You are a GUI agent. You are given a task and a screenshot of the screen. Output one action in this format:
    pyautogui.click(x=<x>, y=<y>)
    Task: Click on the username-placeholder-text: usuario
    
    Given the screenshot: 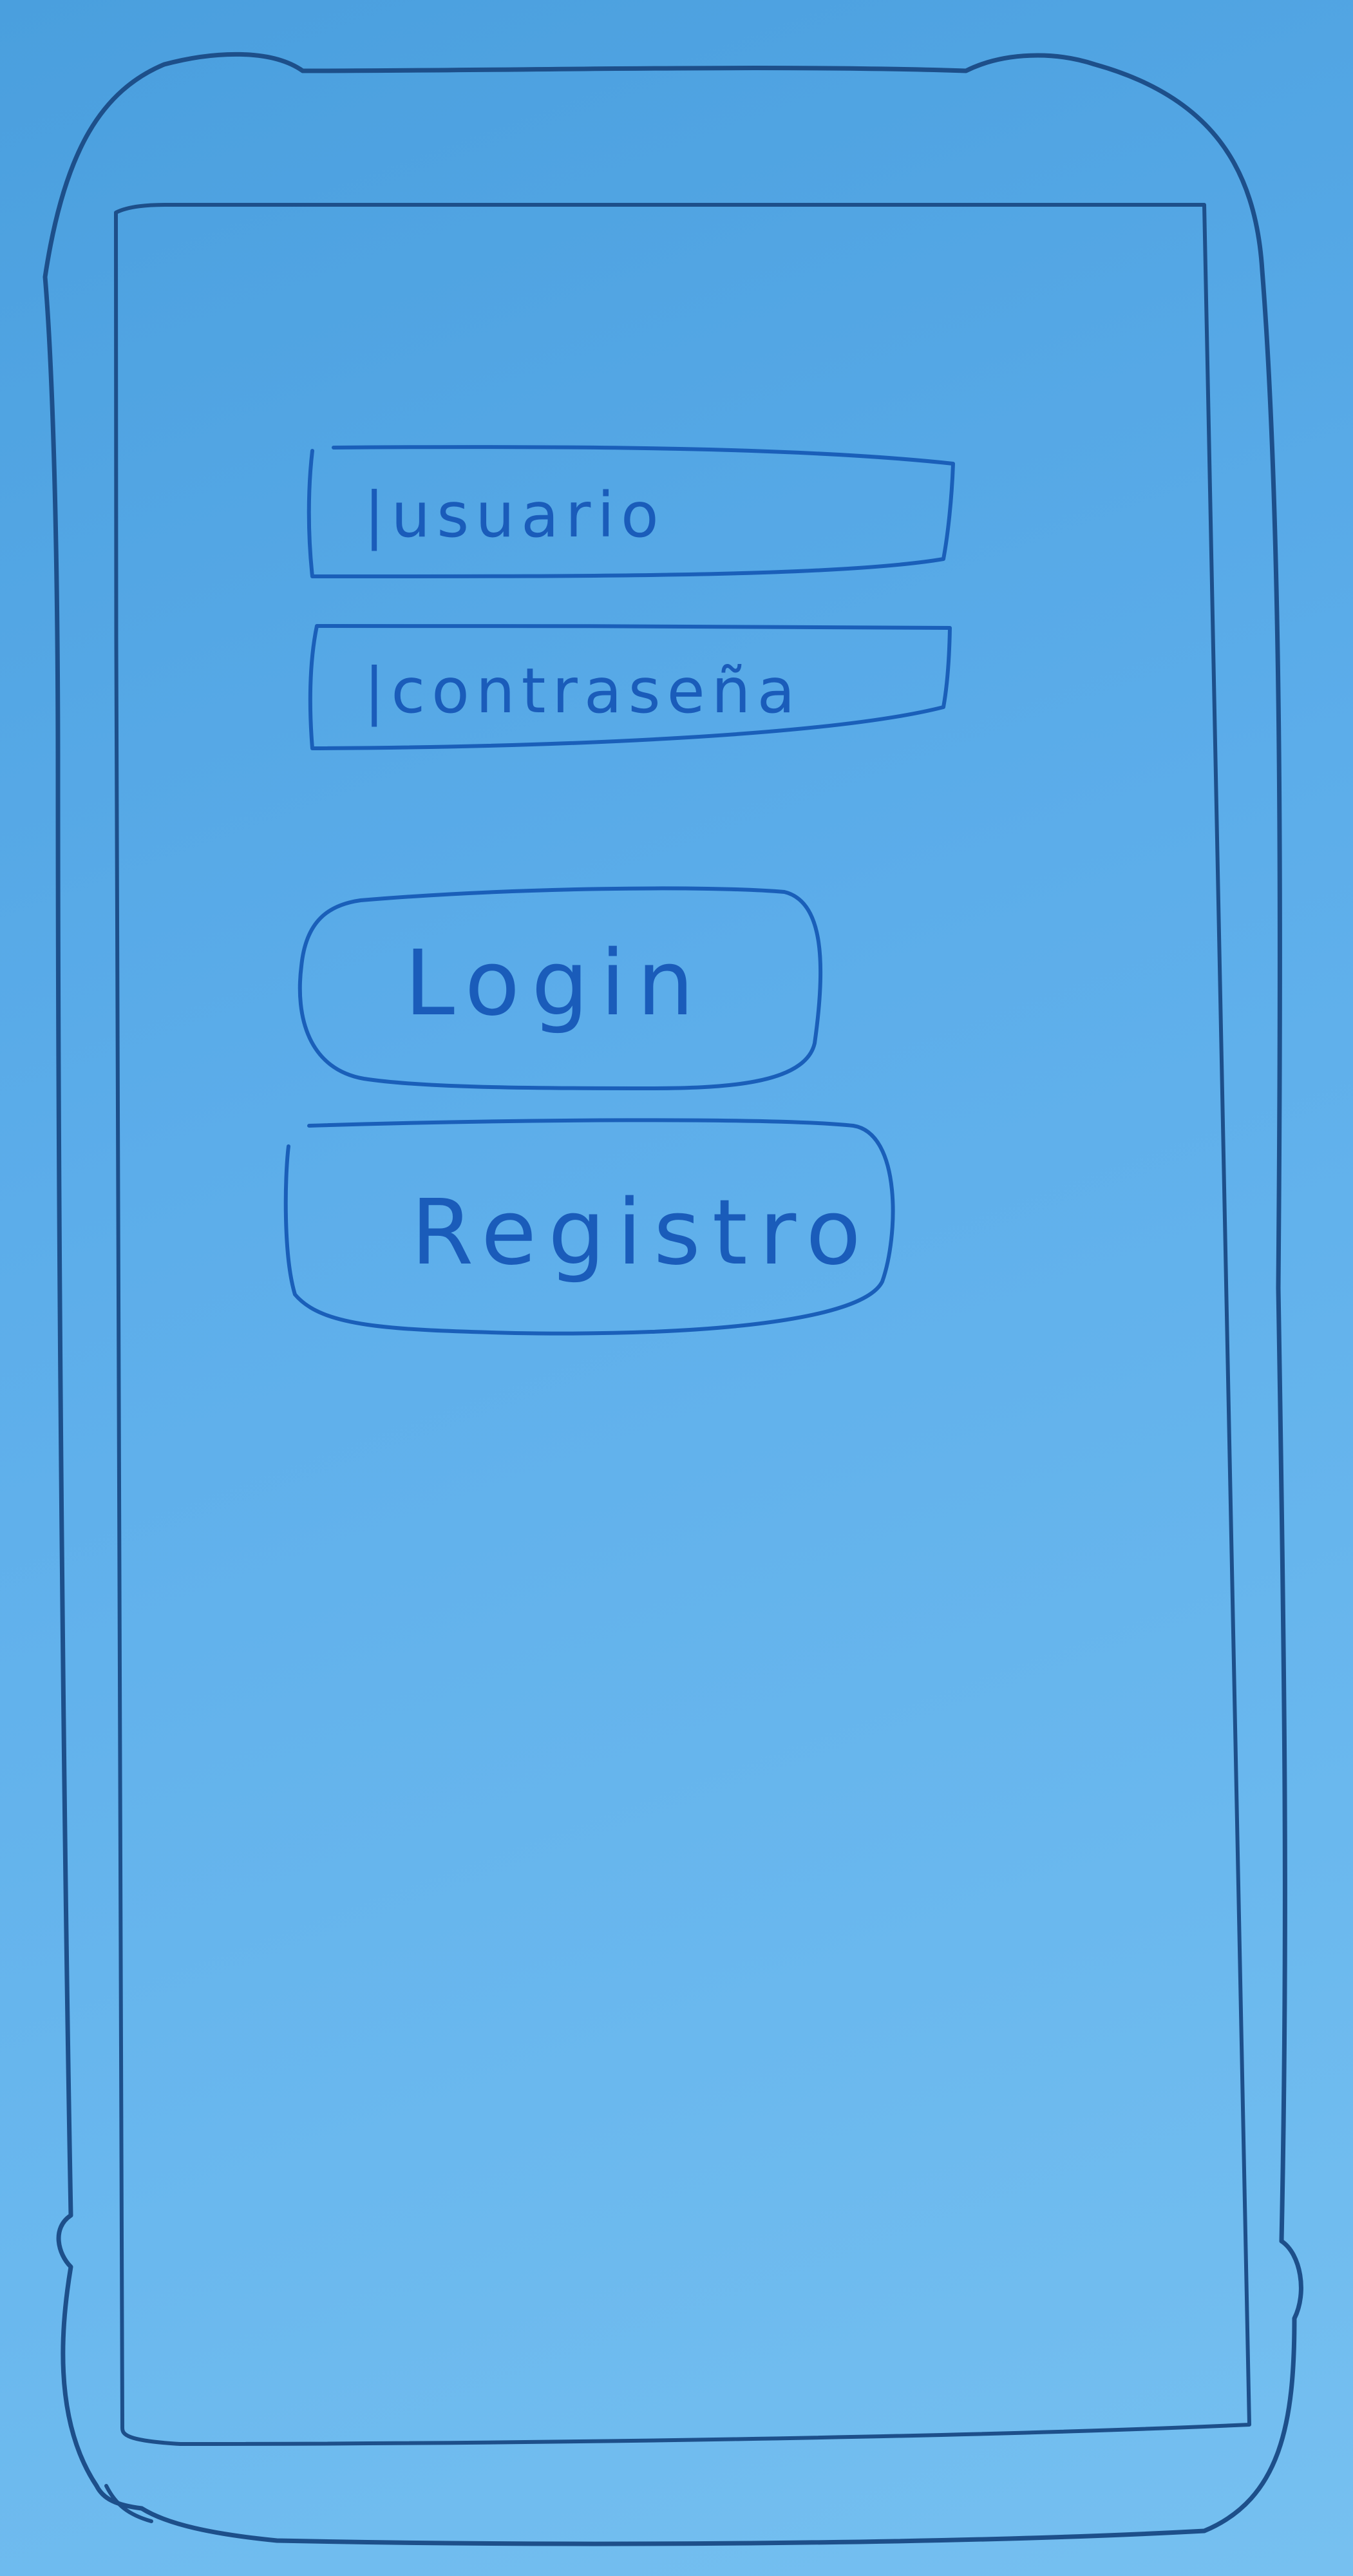 What is the action you would take?
    pyautogui.click(x=528, y=515)
    